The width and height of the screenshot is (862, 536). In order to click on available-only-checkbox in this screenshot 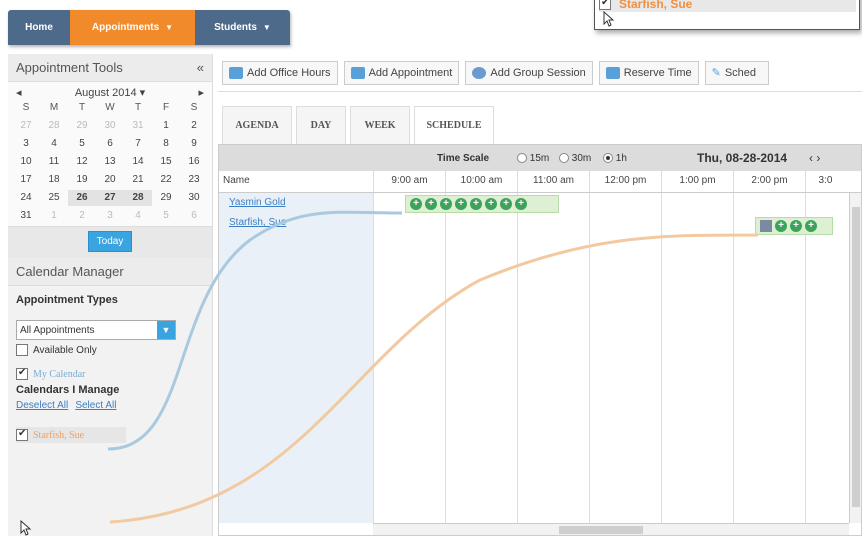, I will do `click(22, 350)`.